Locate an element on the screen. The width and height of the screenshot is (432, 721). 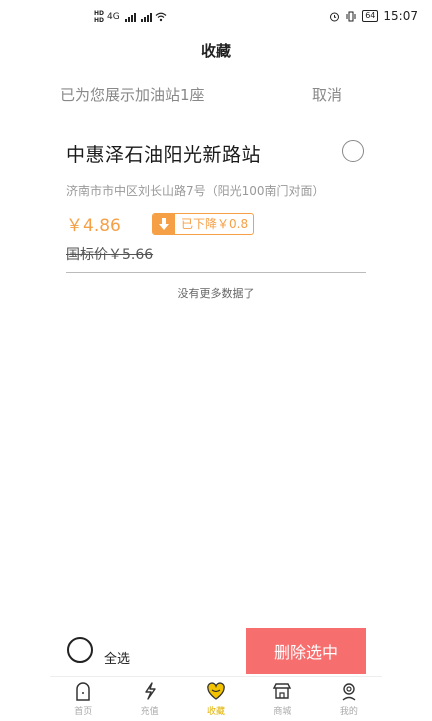
national-price: 国标价￥5.66 is located at coordinates (110, 255).